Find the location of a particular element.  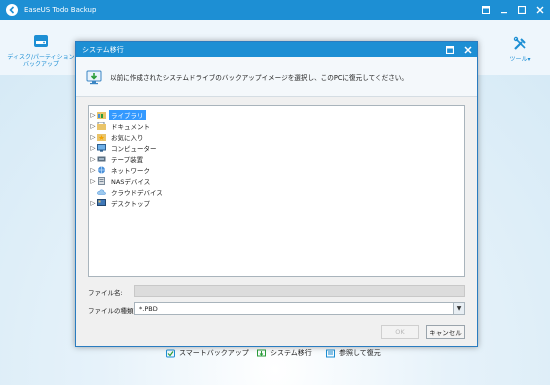

tools-menu-button: ツール▾ is located at coordinates (520, 49).